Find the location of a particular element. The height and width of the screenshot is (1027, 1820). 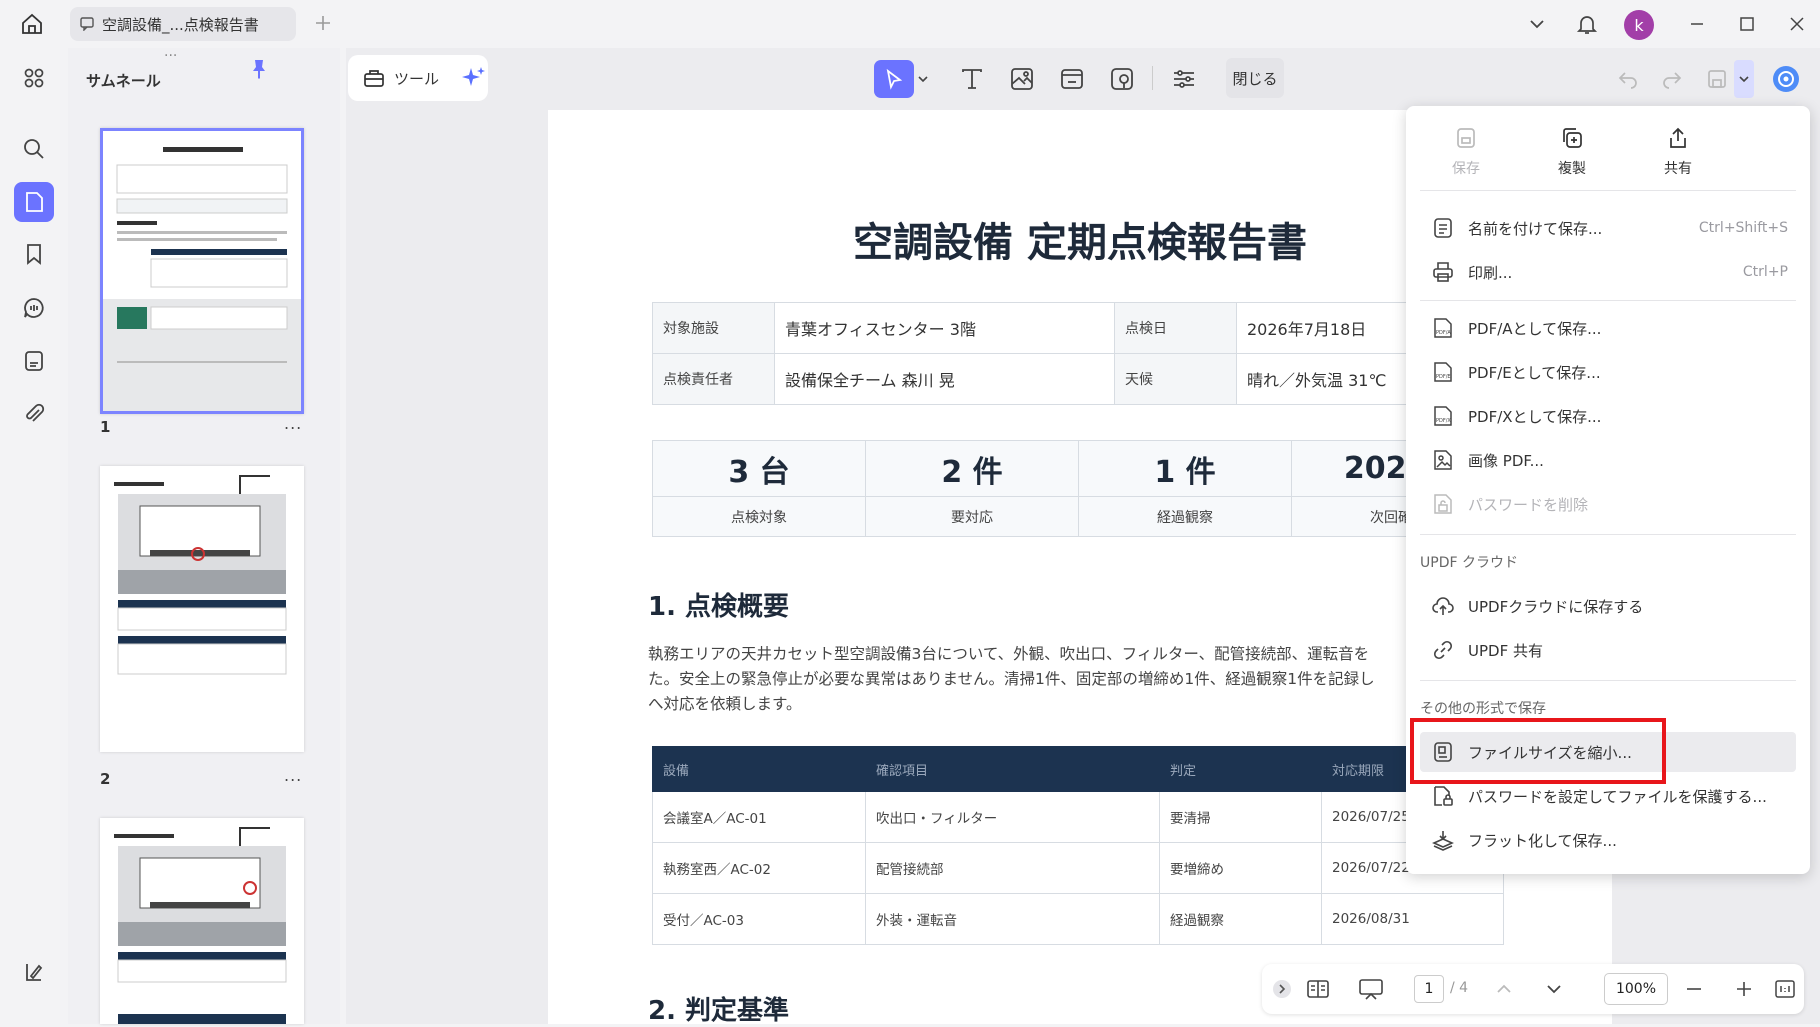

stat-value: 3 台 is located at coordinates (759, 468).